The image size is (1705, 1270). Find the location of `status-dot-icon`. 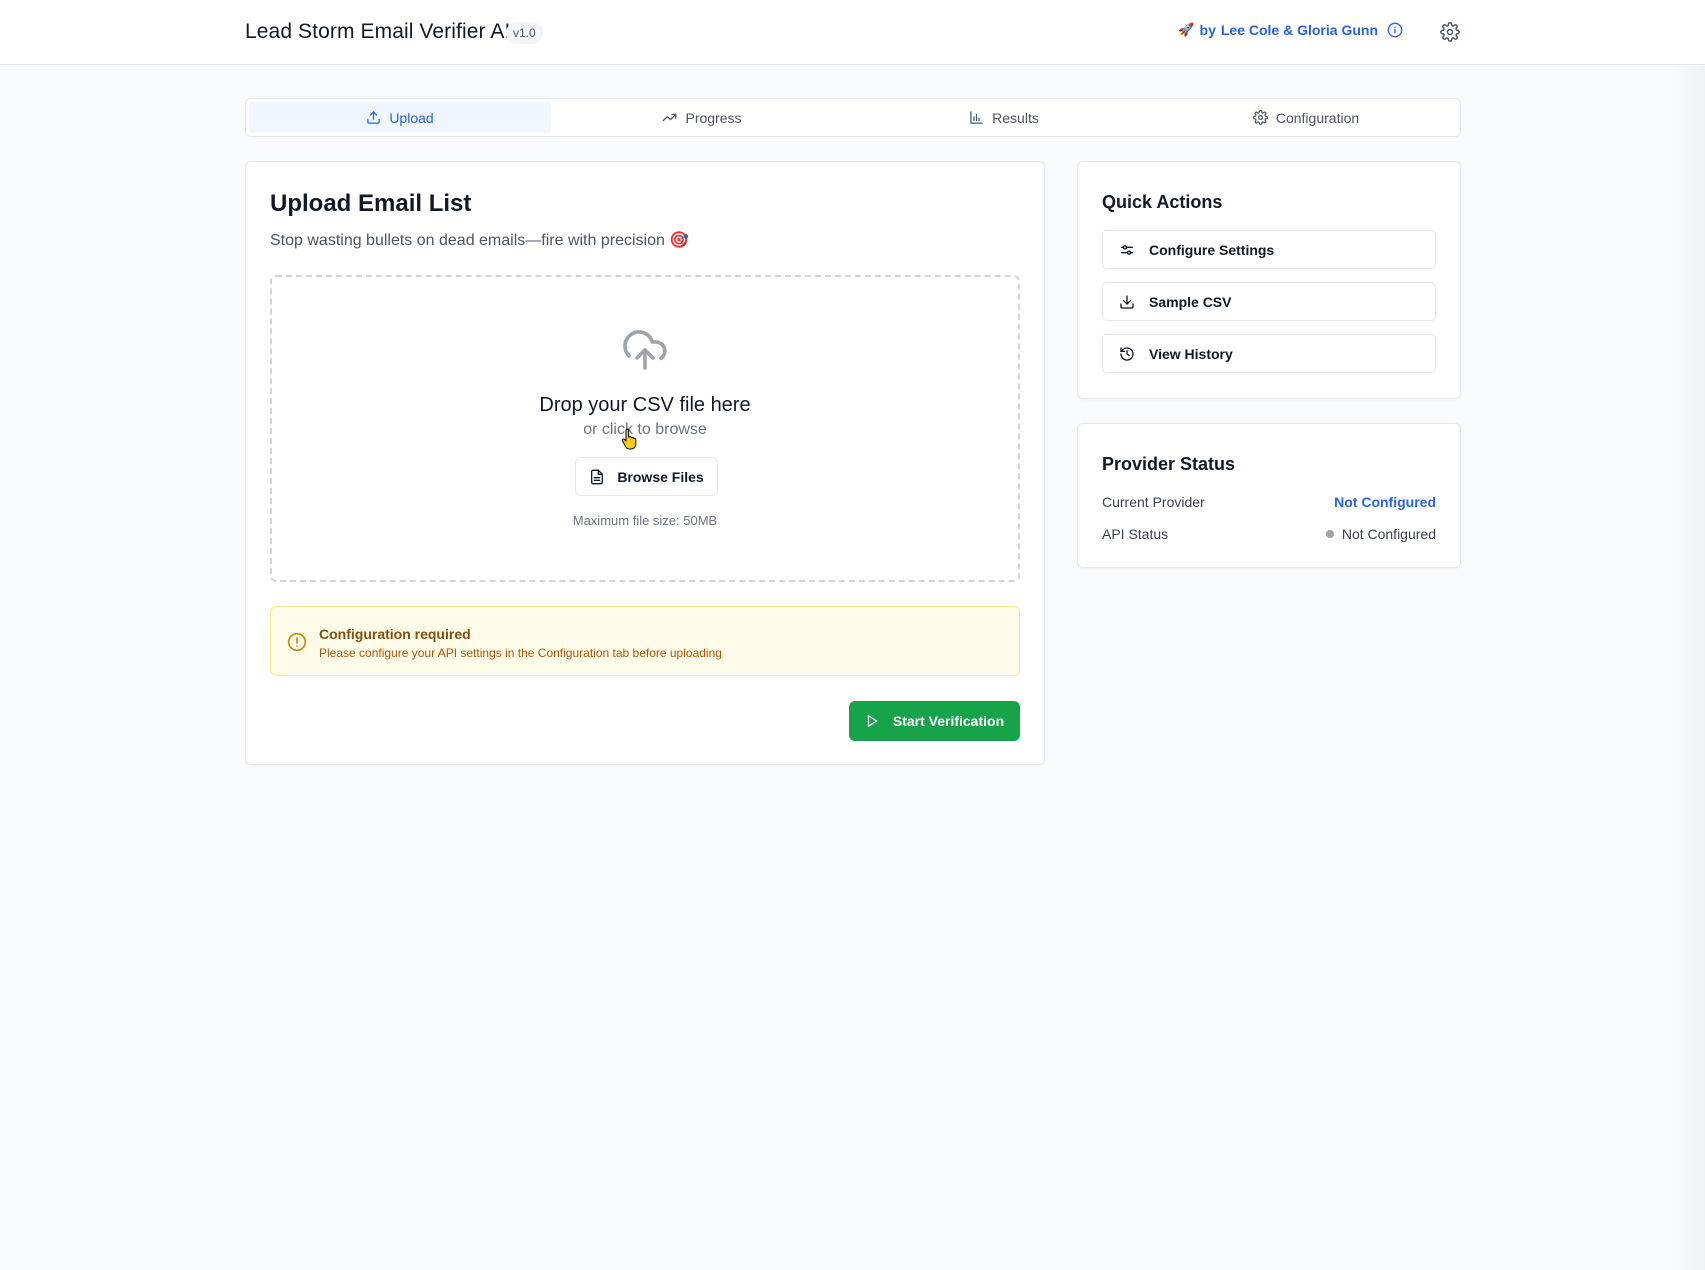

status-dot-icon is located at coordinates (1329, 534).